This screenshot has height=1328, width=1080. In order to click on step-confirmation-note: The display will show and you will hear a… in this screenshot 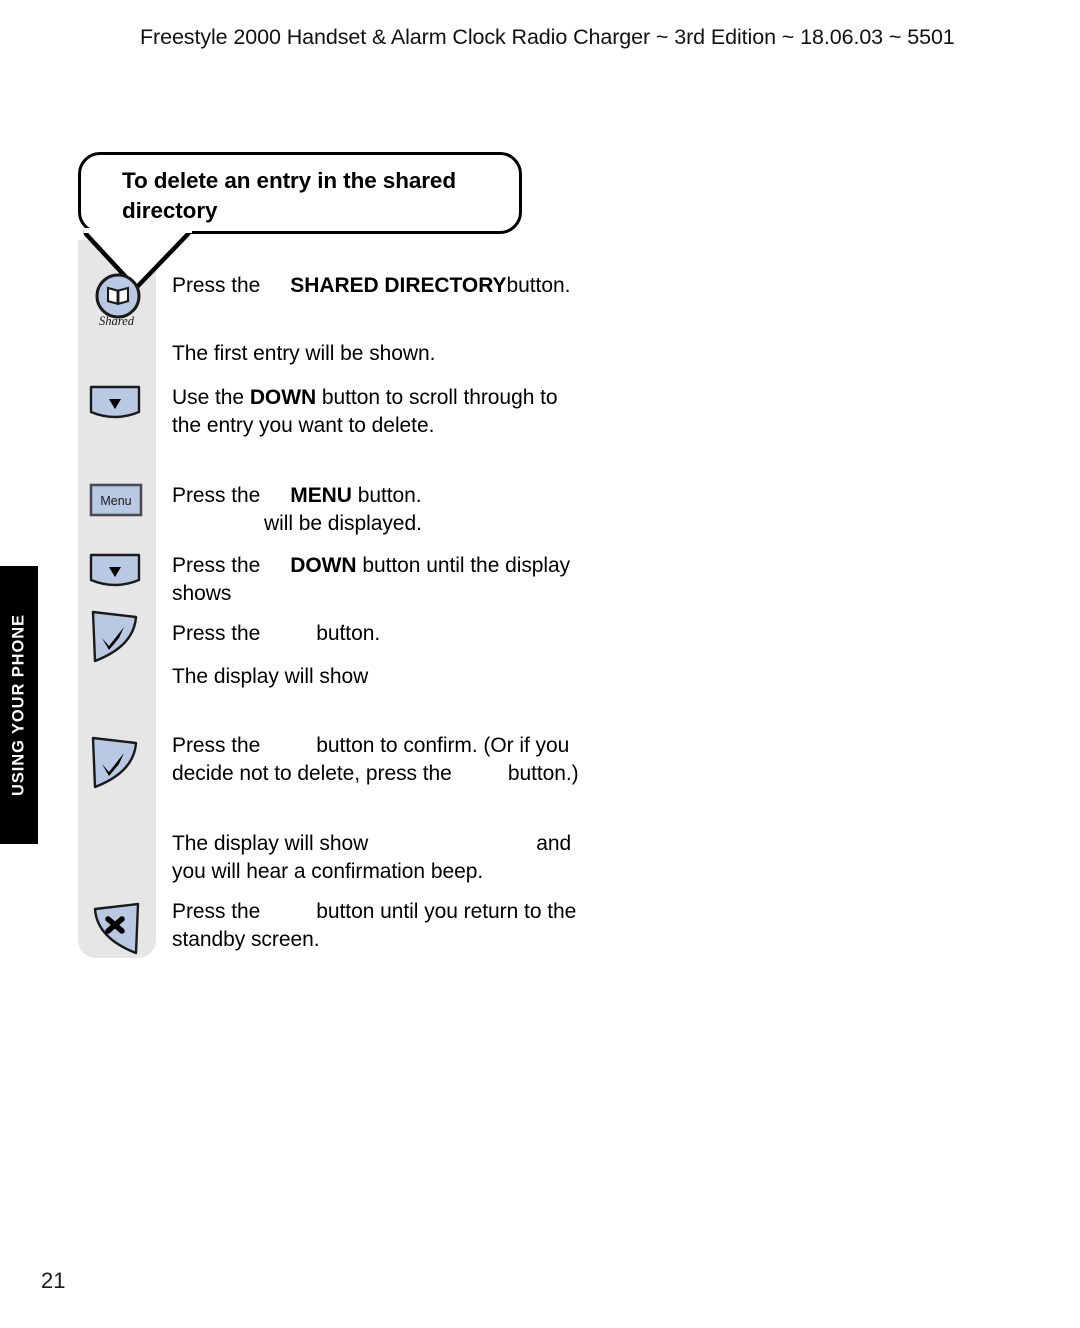, I will do `click(382, 857)`.